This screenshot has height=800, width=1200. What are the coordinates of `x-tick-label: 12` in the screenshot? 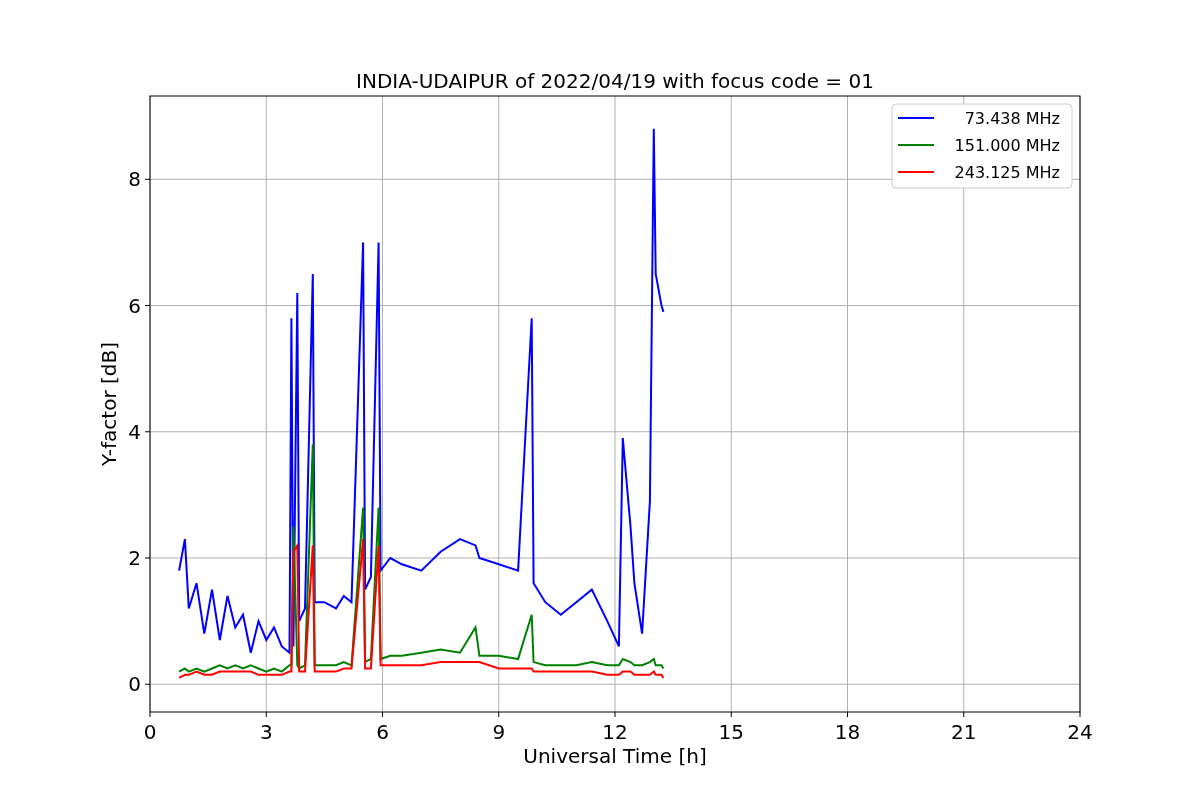 It's located at (615, 732).